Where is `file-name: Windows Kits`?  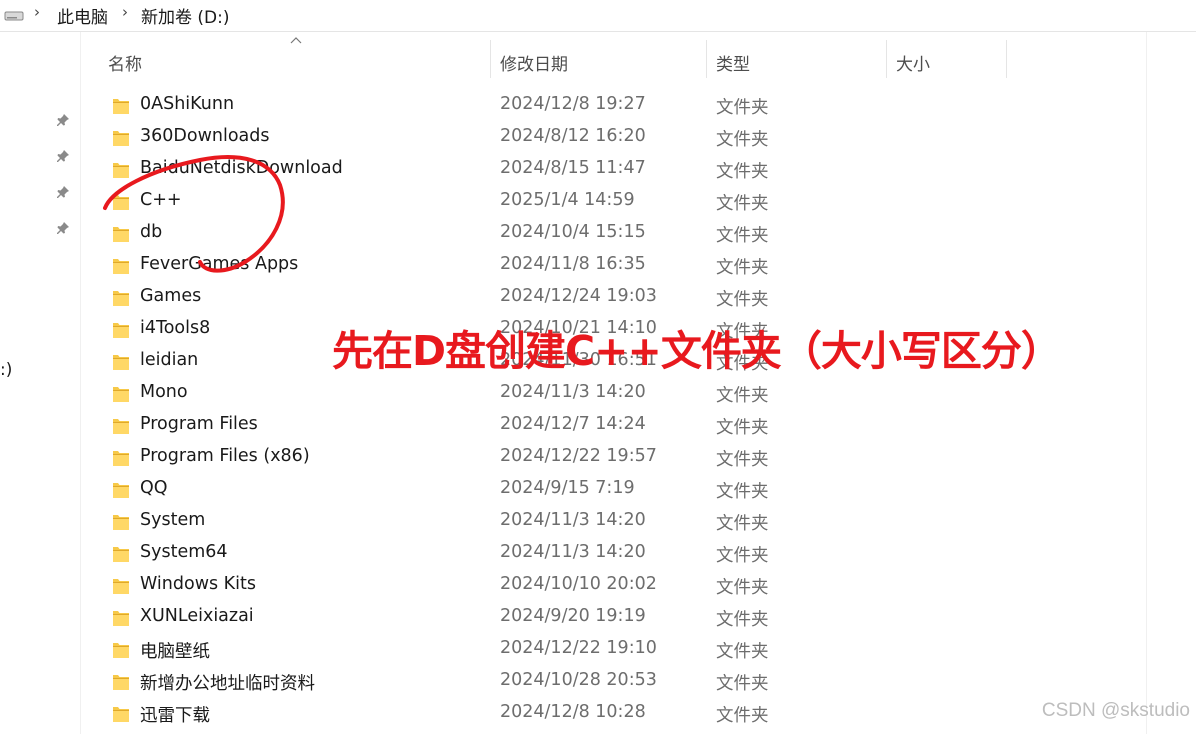
file-name: Windows Kits is located at coordinates (198, 584).